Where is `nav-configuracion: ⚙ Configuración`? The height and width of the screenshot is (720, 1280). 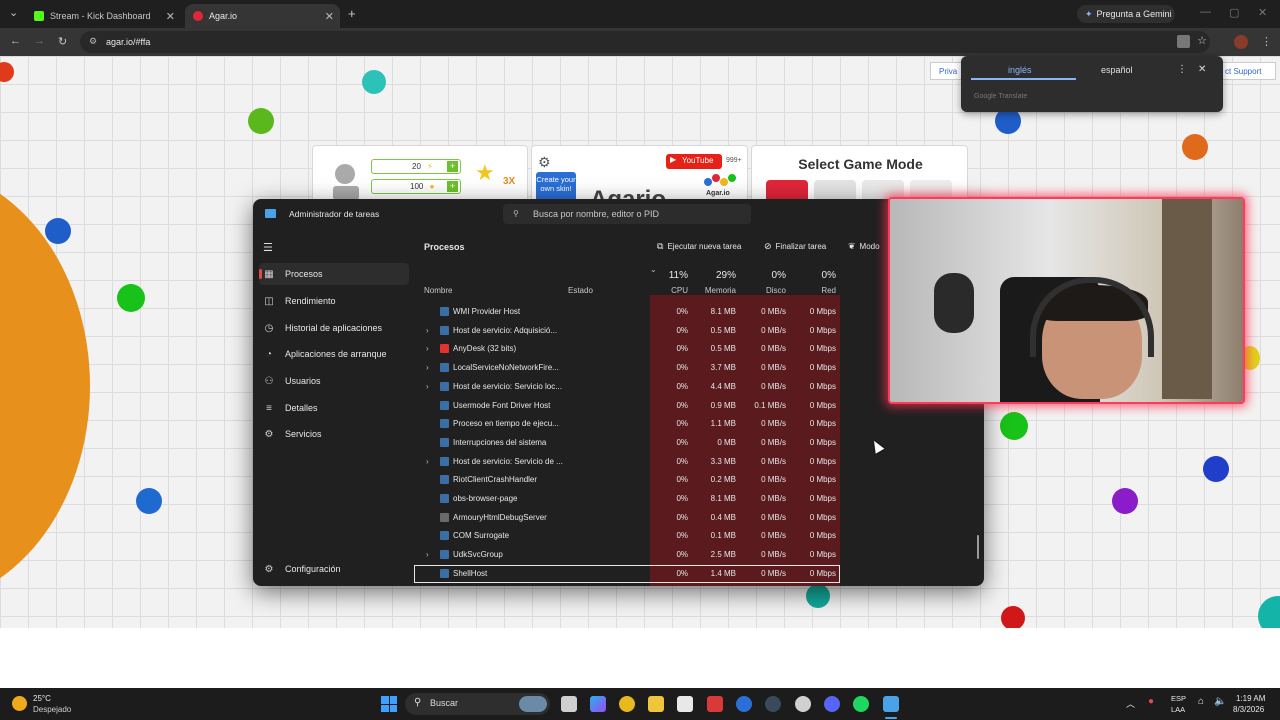 nav-configuracion: ⚙ Configuración is located at coordinates (334, 569).